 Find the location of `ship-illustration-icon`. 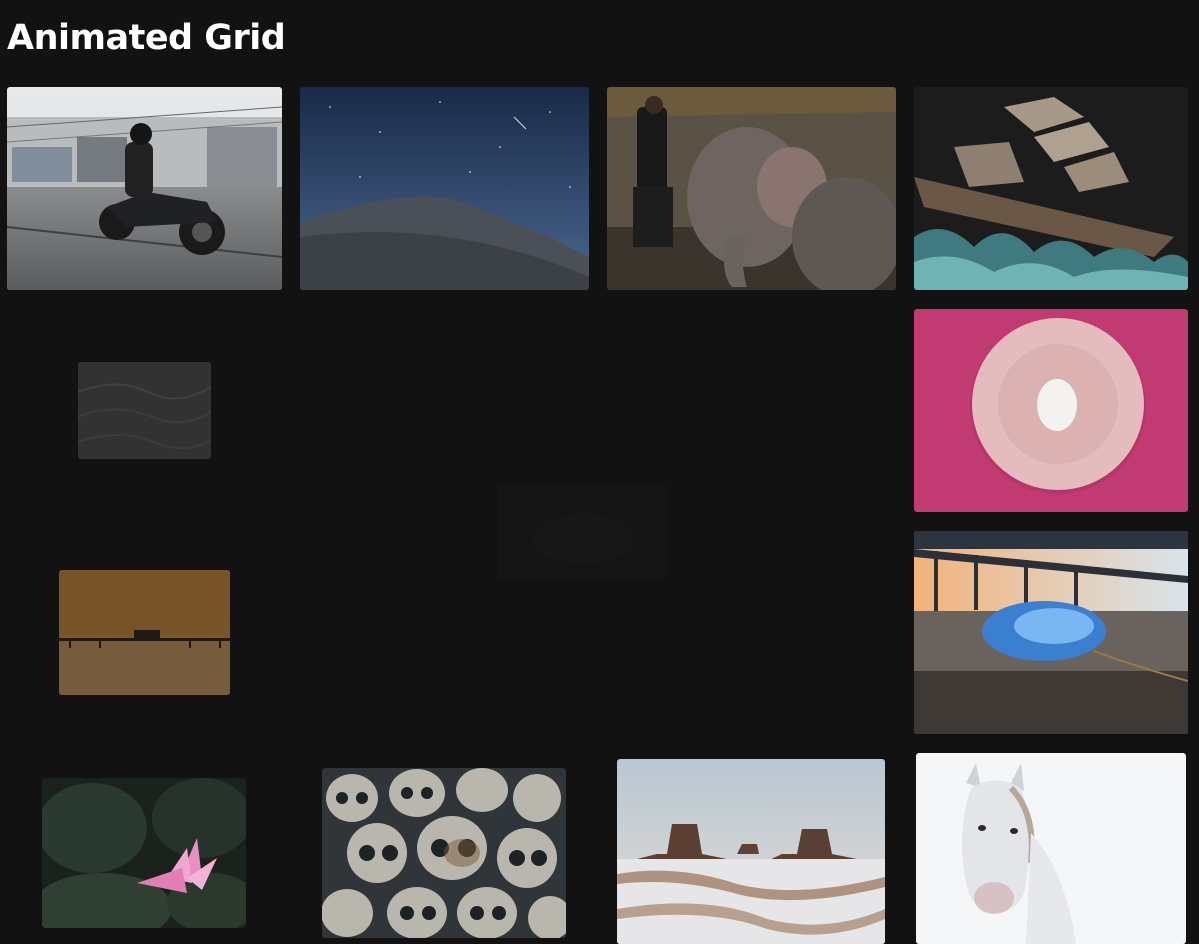

ship-illustration-icon is located at coordinates (1051, 188).